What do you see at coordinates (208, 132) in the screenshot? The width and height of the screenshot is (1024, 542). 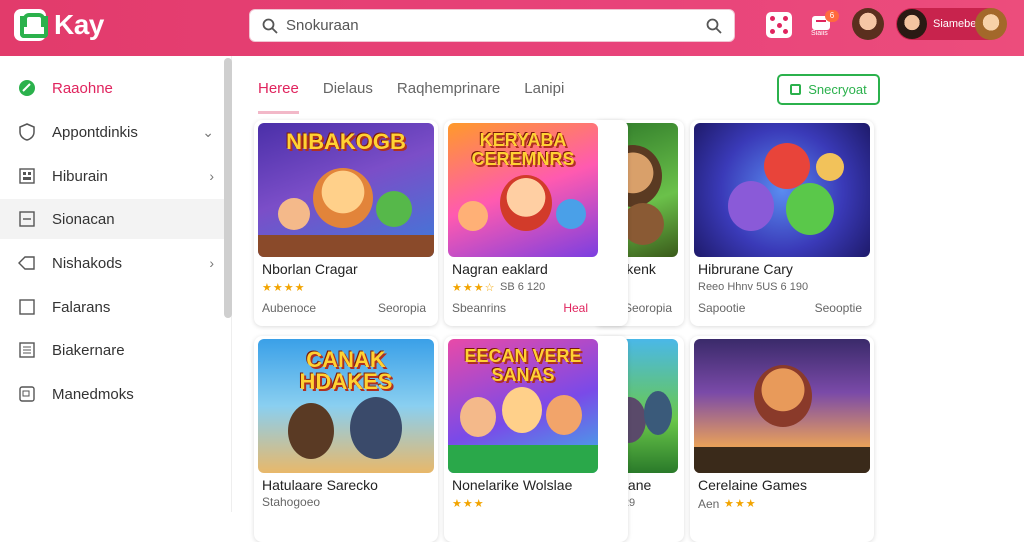 I see `chevron-down-icon: ⌄` at bounding box center [208, 132].